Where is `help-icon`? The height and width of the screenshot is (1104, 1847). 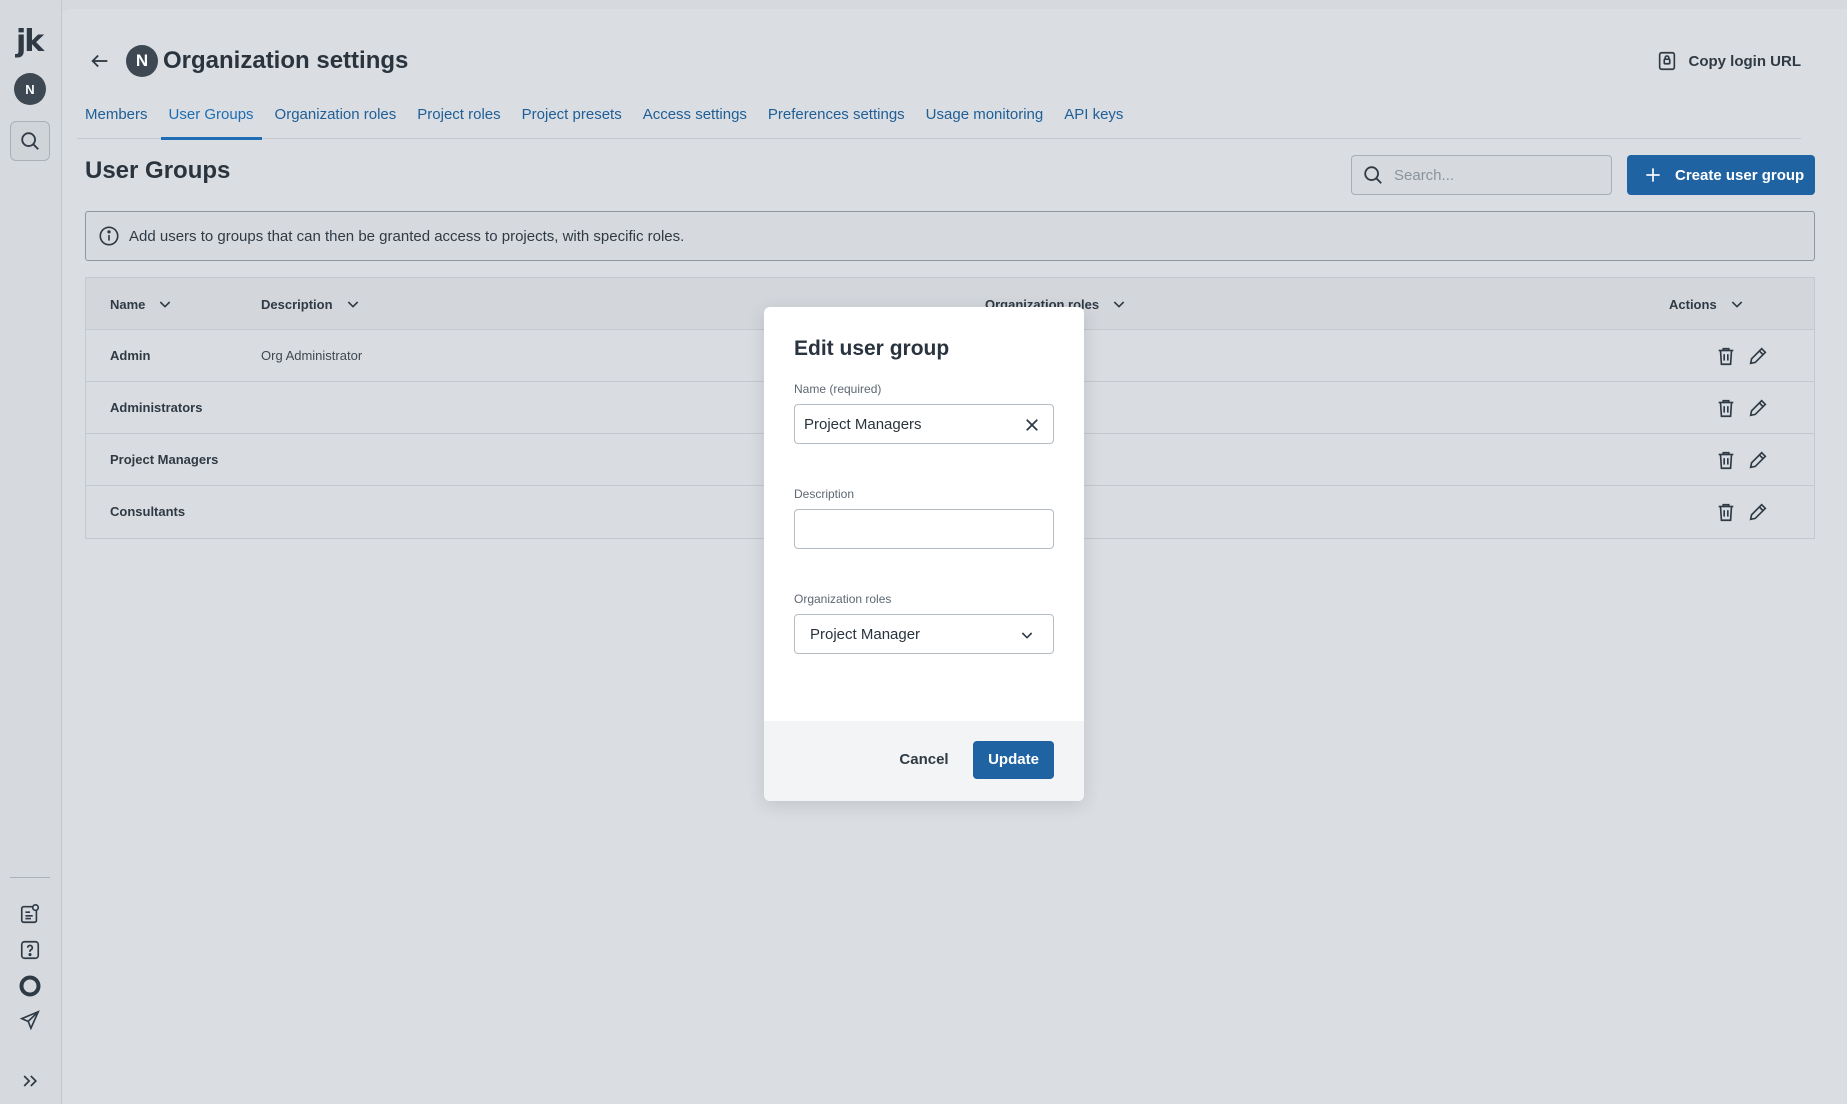
help-icon is located at coordinates (30, 950).